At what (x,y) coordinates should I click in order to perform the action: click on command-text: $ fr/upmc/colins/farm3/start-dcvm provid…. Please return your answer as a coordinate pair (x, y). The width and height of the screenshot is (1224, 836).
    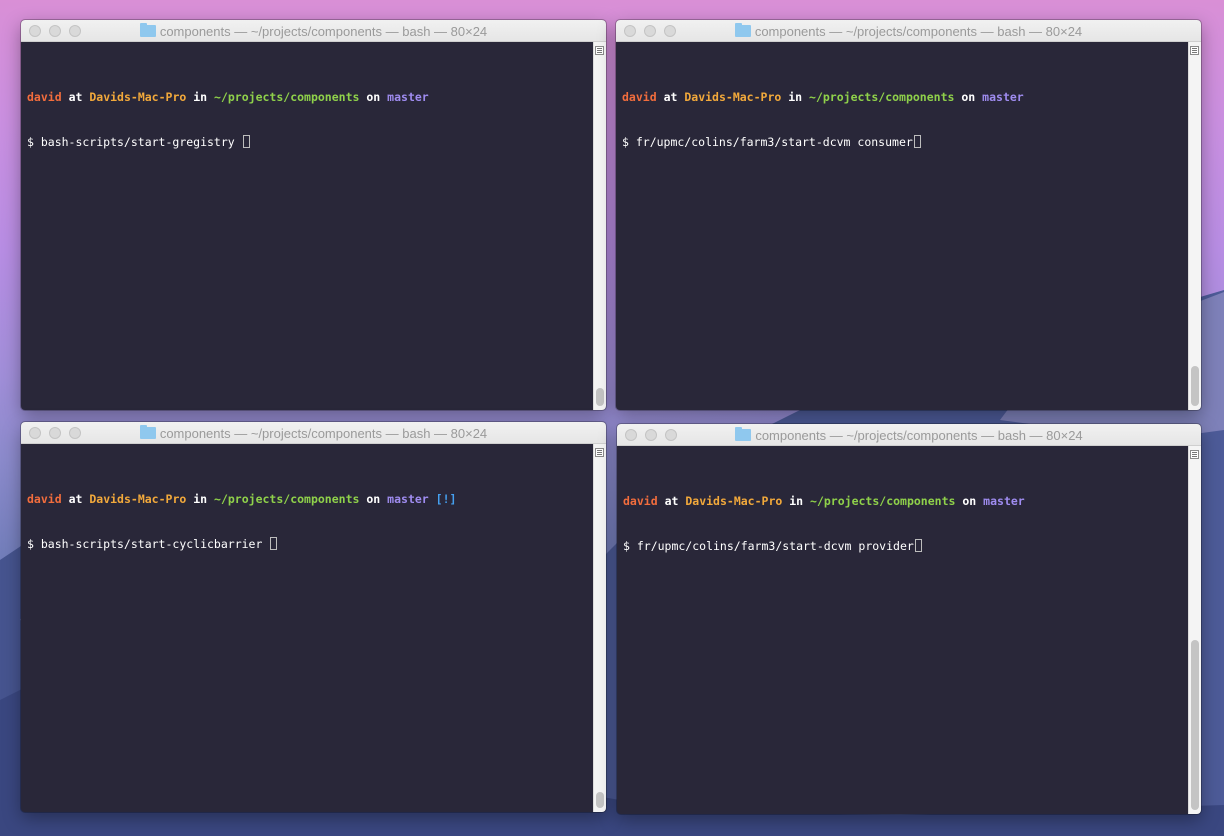
    Looking at the image, I should click on (768, 546).